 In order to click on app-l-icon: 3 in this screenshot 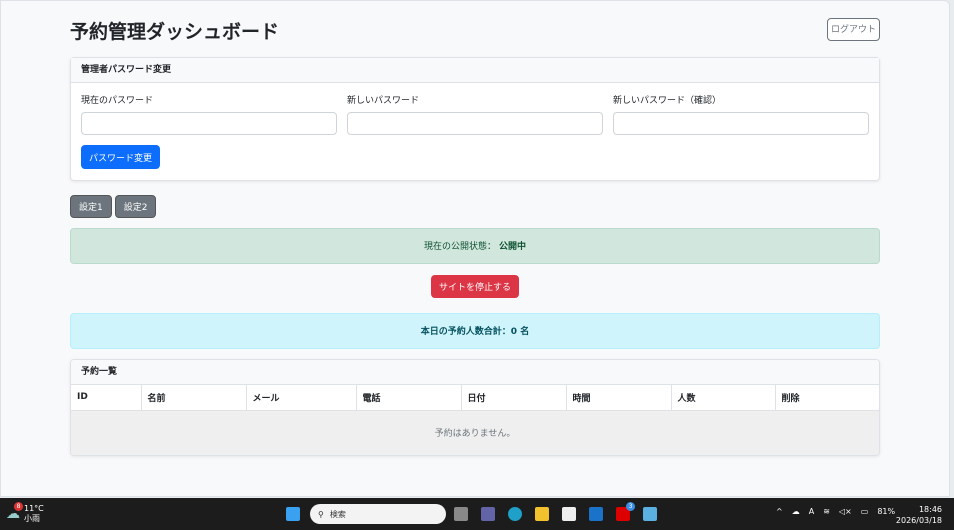, I will do `click(625, 511)`.